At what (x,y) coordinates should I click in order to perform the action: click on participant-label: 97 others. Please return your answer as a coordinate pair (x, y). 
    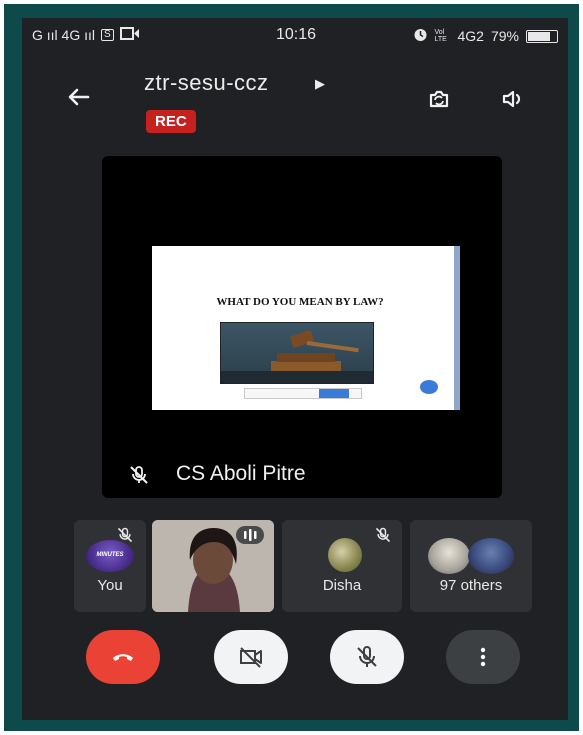
    Looking at the image, I should click on (471, 585).